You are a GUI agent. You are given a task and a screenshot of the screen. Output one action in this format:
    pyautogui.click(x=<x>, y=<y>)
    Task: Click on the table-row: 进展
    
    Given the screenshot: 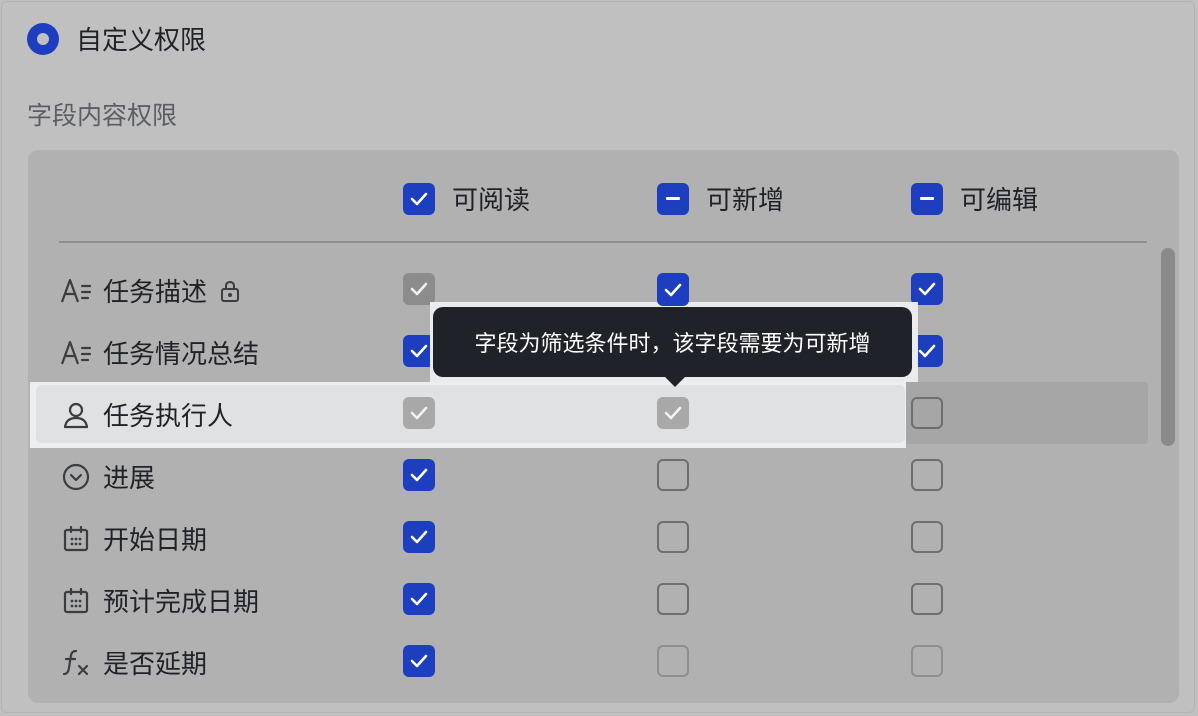 What is the action you would take?
    pyautogui.click(x=603, y=475)
    